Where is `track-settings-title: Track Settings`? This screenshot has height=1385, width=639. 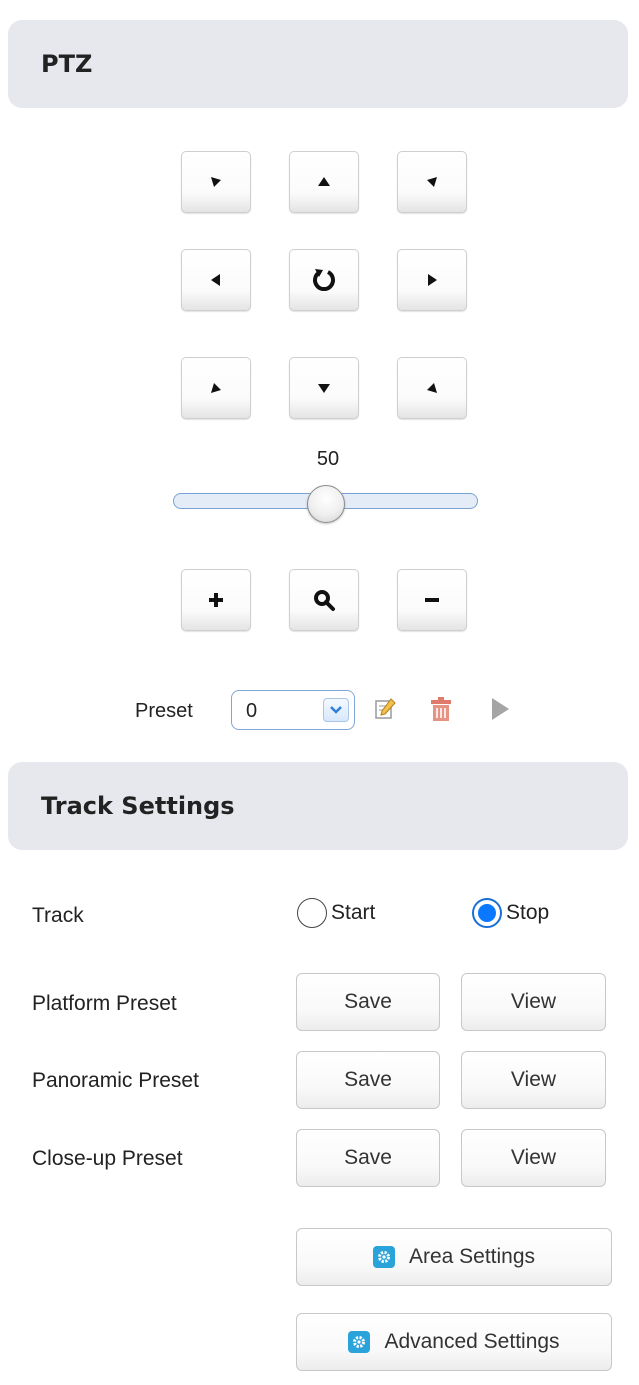 track-settings-title: Track Settings is located at coordinates (138, 806).